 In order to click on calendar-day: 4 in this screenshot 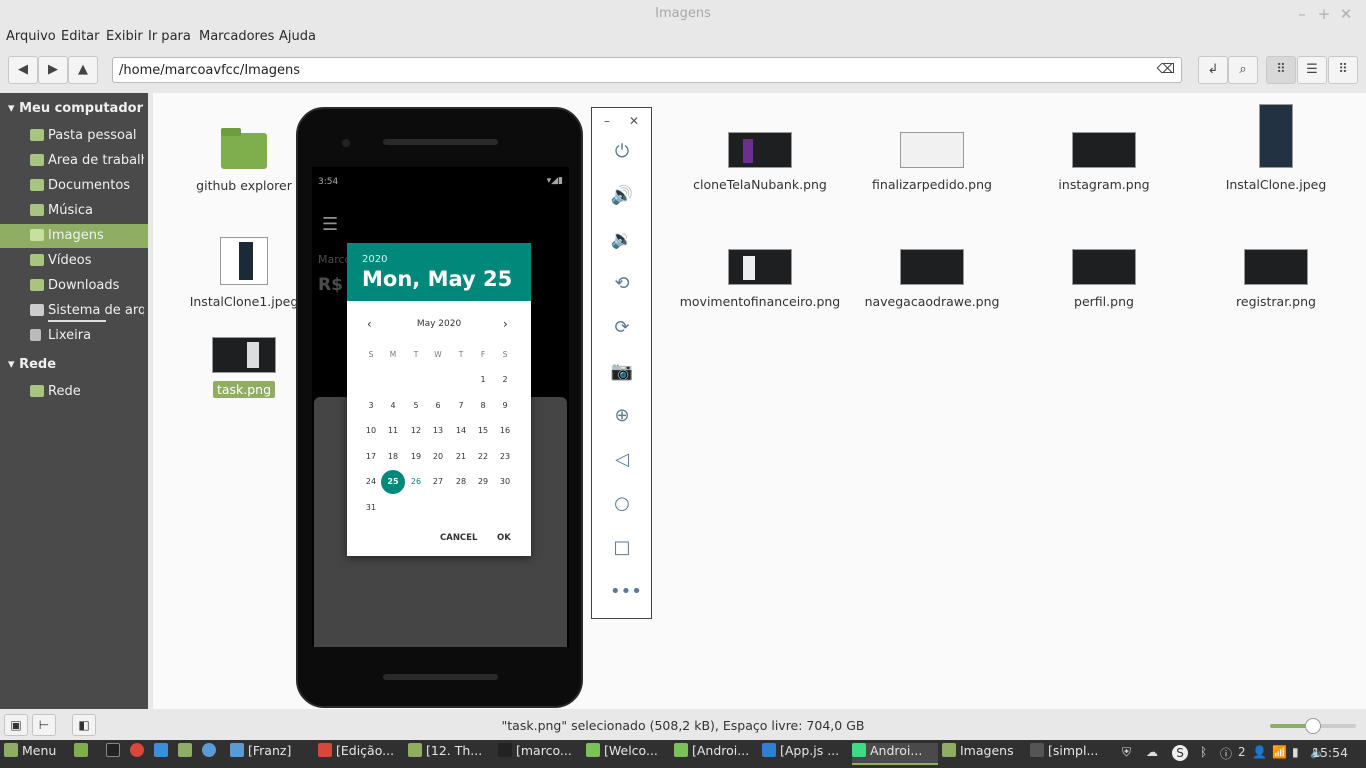, I will do `click(393, 405)`.